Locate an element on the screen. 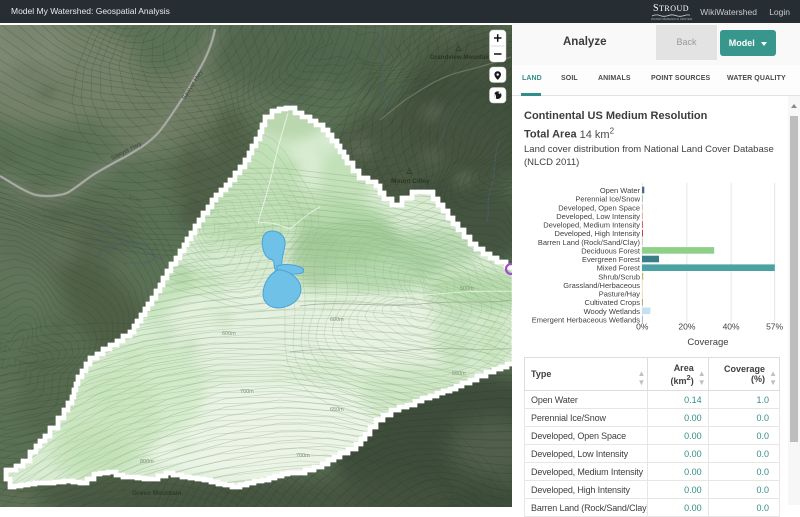  svg-text: 550m is located at coordinates (459, 374).